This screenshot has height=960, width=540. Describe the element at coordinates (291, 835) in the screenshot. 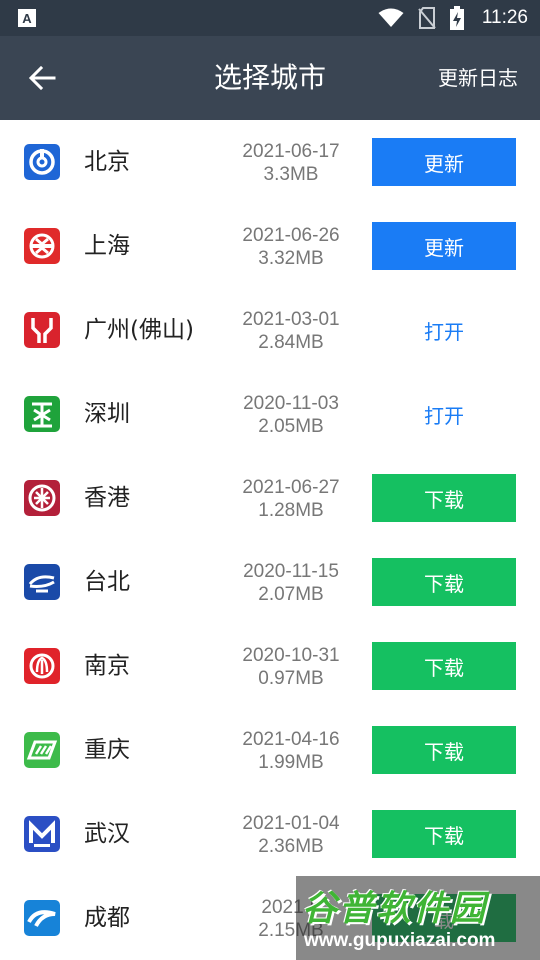

I see `city-meta: 2021-01-04 2.36MB` at that location.